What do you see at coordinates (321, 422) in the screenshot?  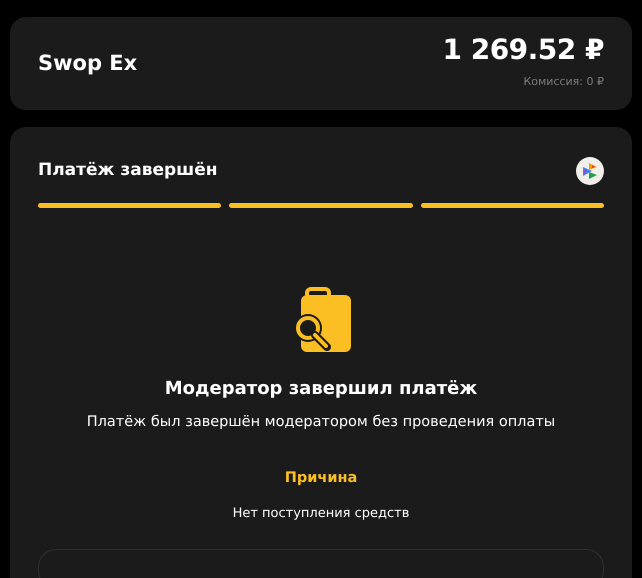 I see `result-description: Платёж был завершён модератором без проведения оплаты` at bounding box center [321, 422].